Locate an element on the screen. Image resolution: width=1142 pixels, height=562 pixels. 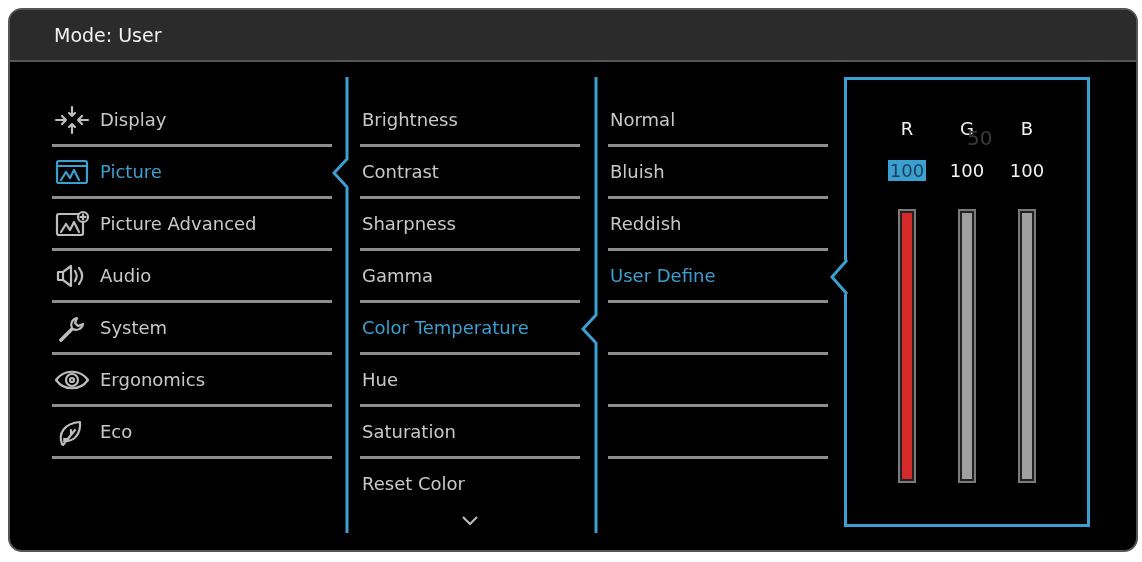
option-item: Bluish is located at coordinates (637, 171).